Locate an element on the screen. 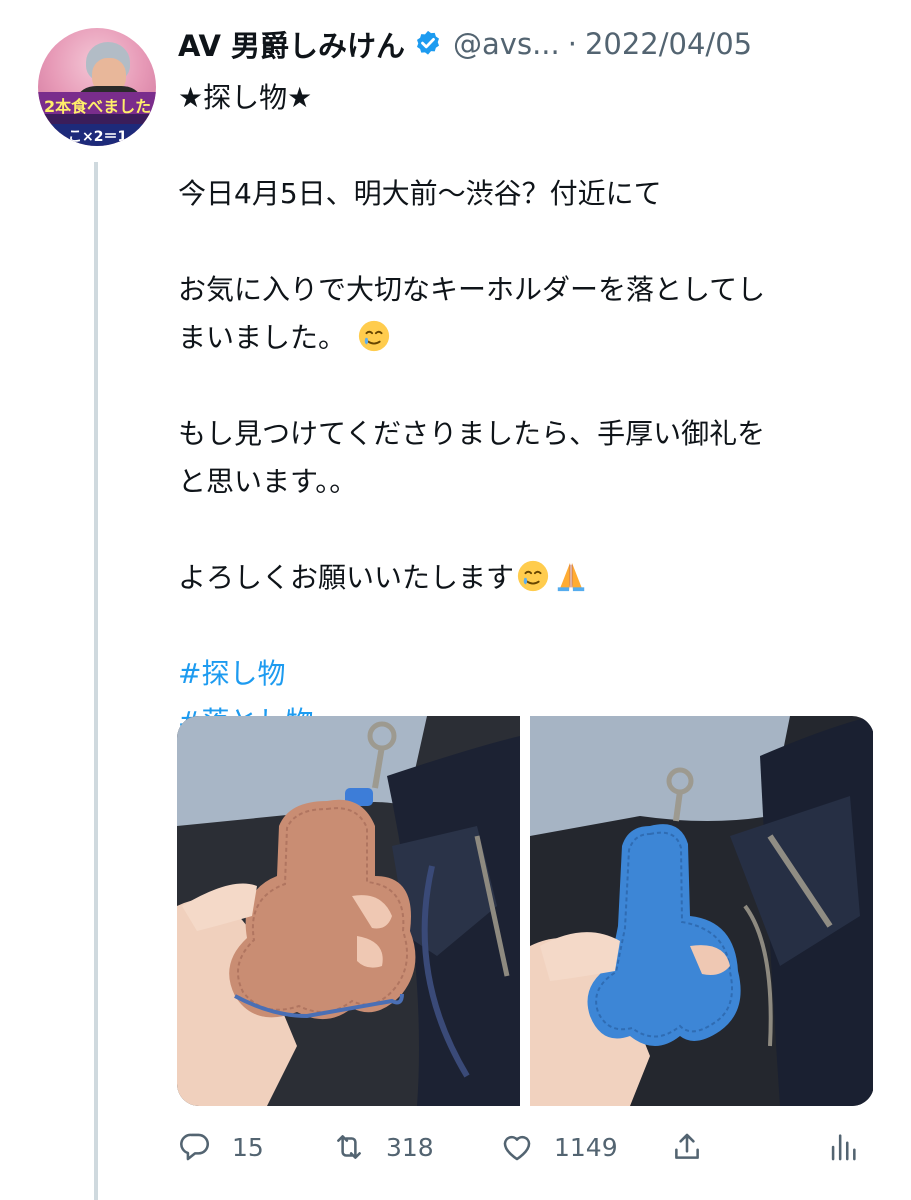  share-button is located at coordinates (687, 1147).